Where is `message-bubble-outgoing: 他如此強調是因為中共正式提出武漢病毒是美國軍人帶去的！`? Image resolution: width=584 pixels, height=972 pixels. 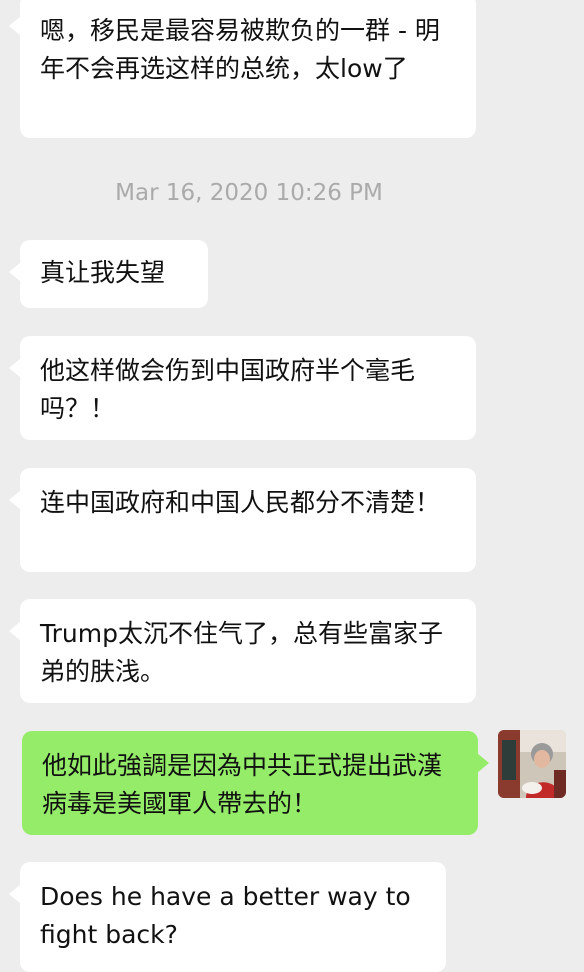
message-bubble-outgoing: 他如此強調是因為中共正式提出武漢病毒是美國軍人帶去的！ is located at coordinates (255, 783).